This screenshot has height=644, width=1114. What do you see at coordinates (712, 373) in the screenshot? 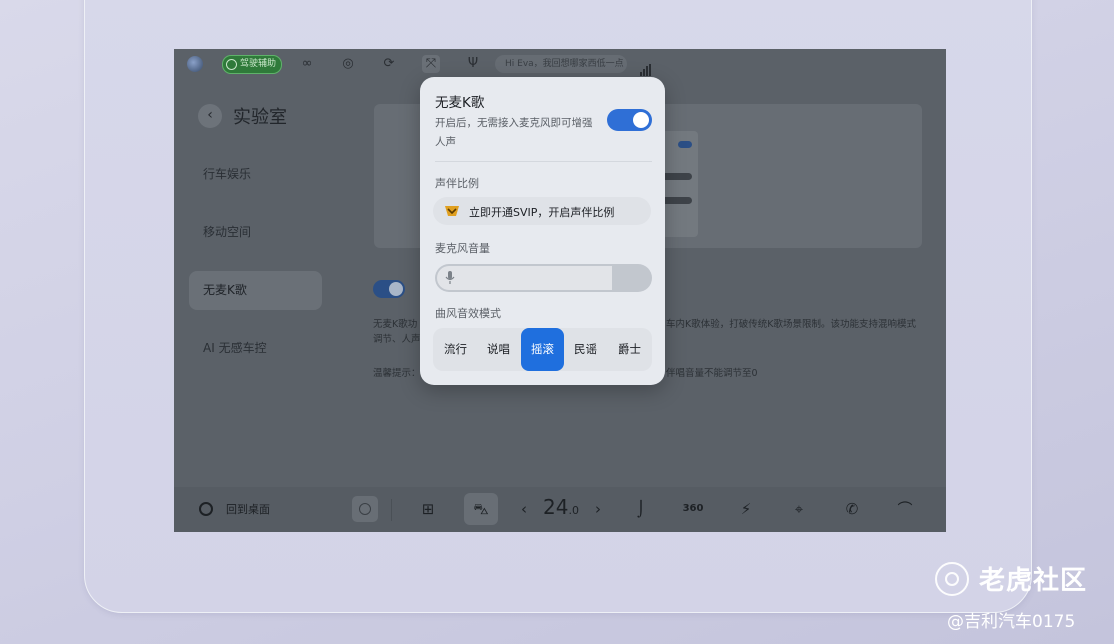
I see `tip-text: 伴唱音量不能调节至0` at bounding box center [712, 373].